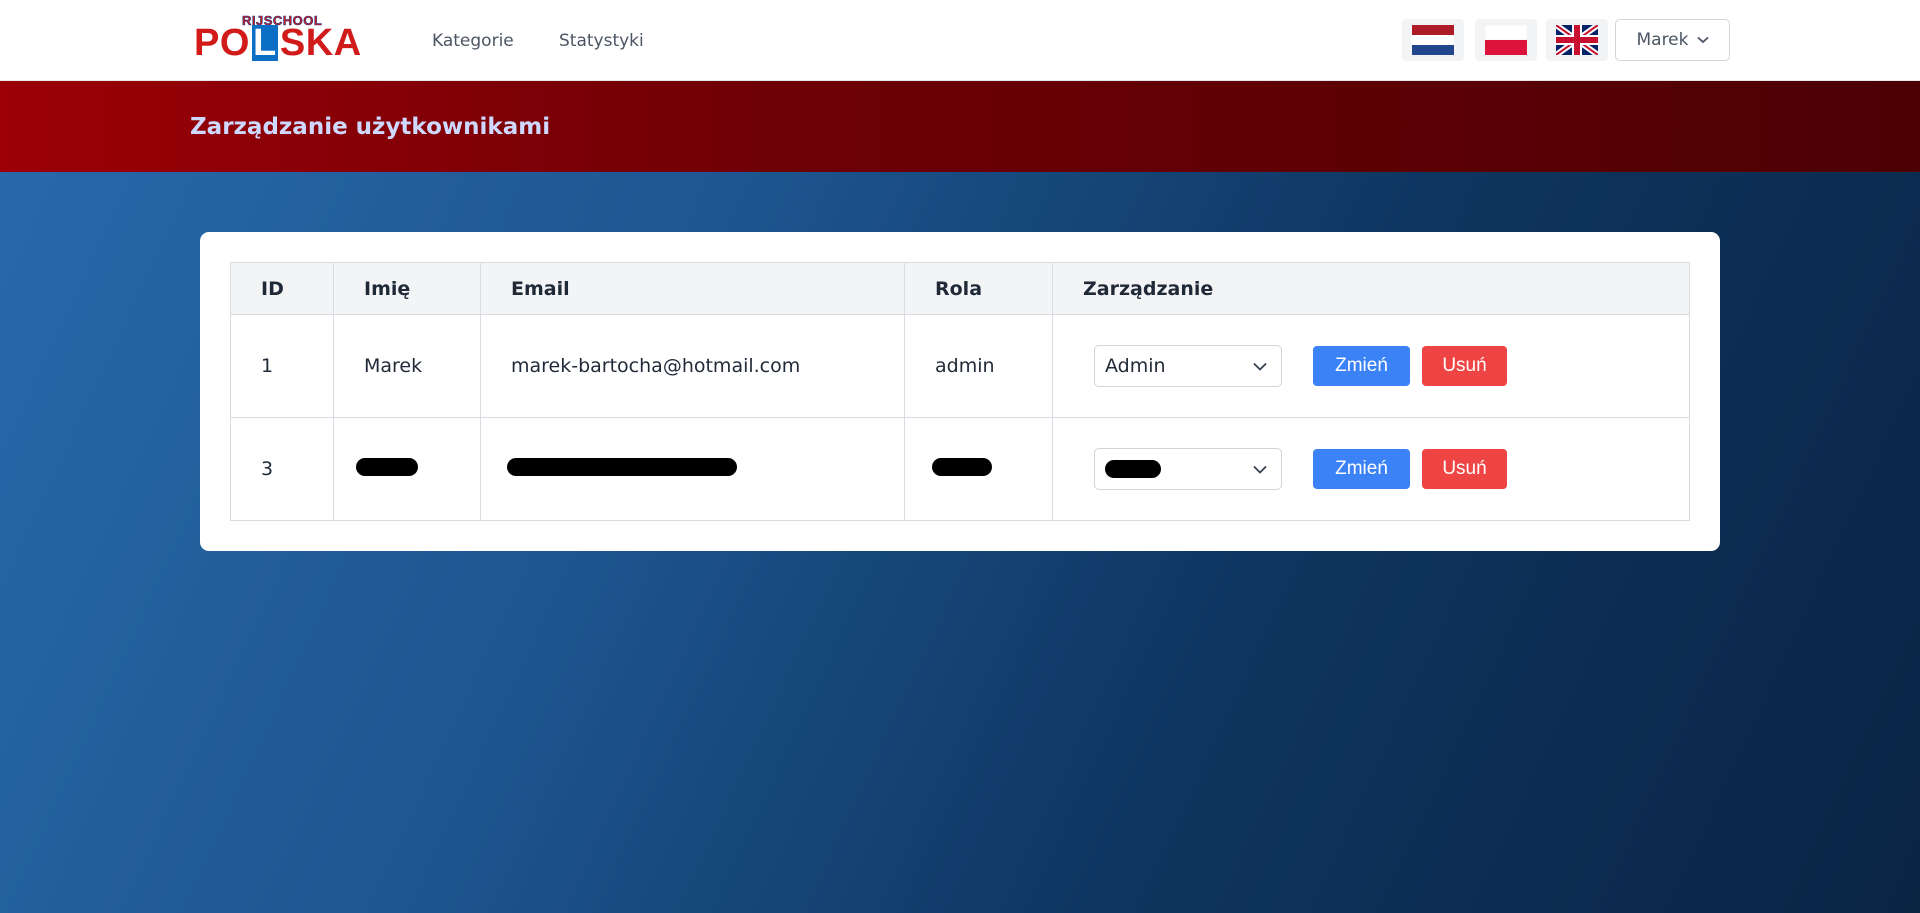 Image resolution: width=1920 pixels, height=913 pixels. I want to click on language-nl-button, so click(1433, 40).